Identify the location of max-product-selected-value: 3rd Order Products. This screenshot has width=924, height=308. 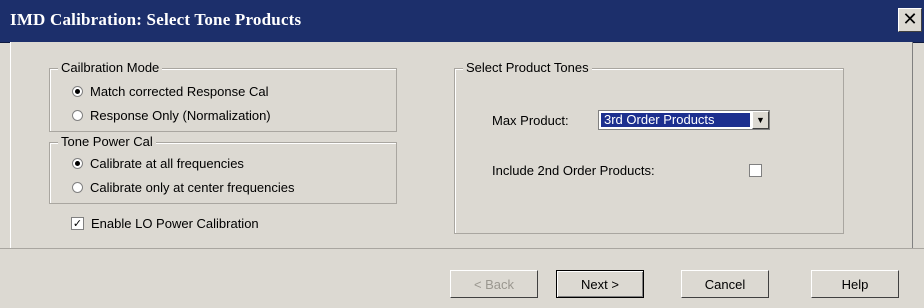
(675, 120).